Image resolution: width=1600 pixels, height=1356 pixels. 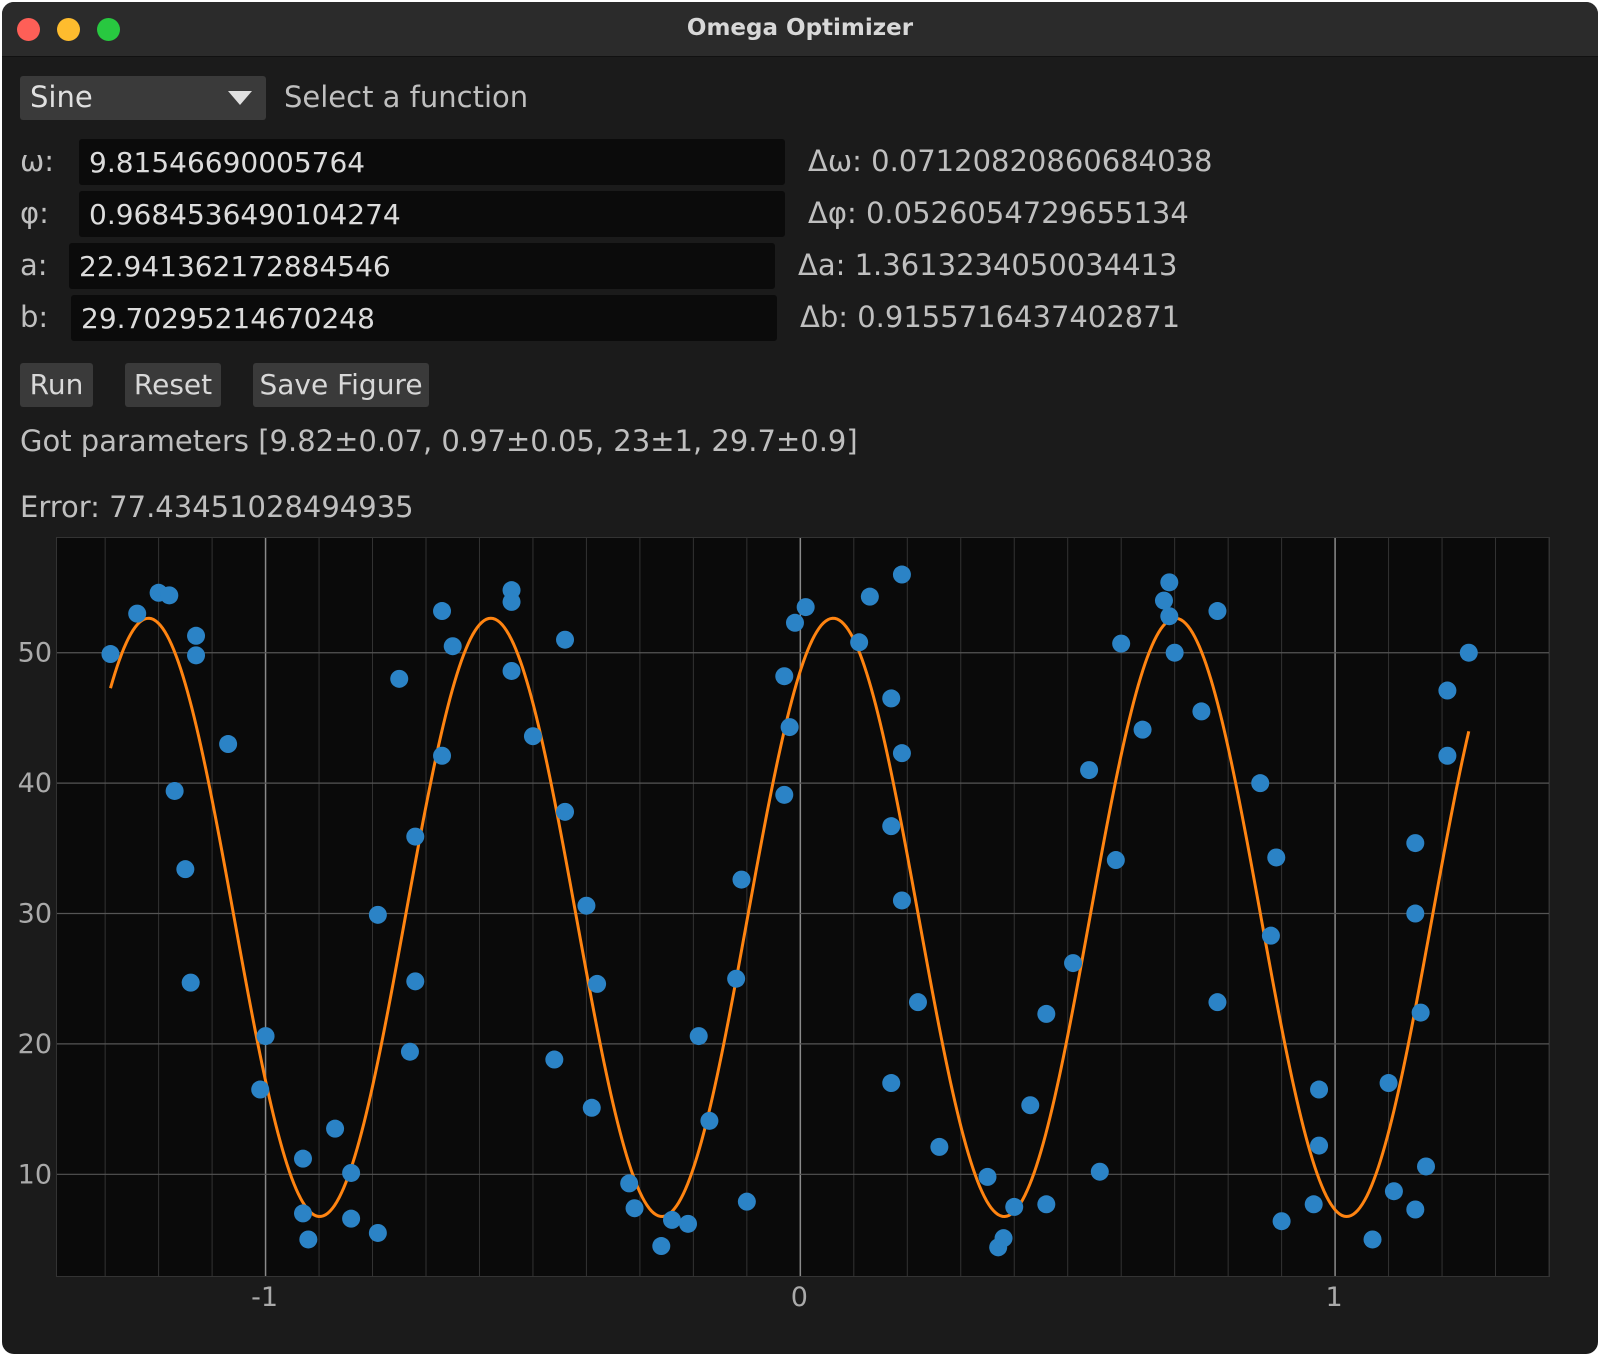 I want to click on phi-label: φ:, so click(x=34, y=213).